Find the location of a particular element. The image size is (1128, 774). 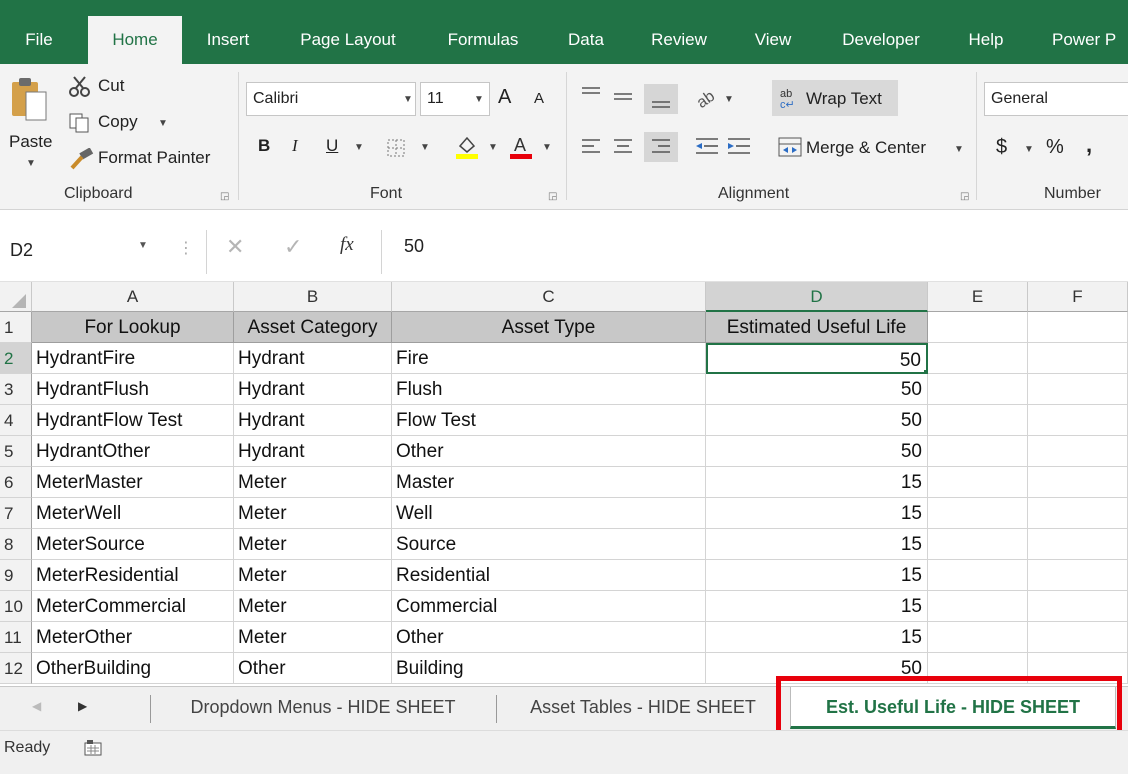

header-cell: For Lookup is located at coordinates (133, 327).